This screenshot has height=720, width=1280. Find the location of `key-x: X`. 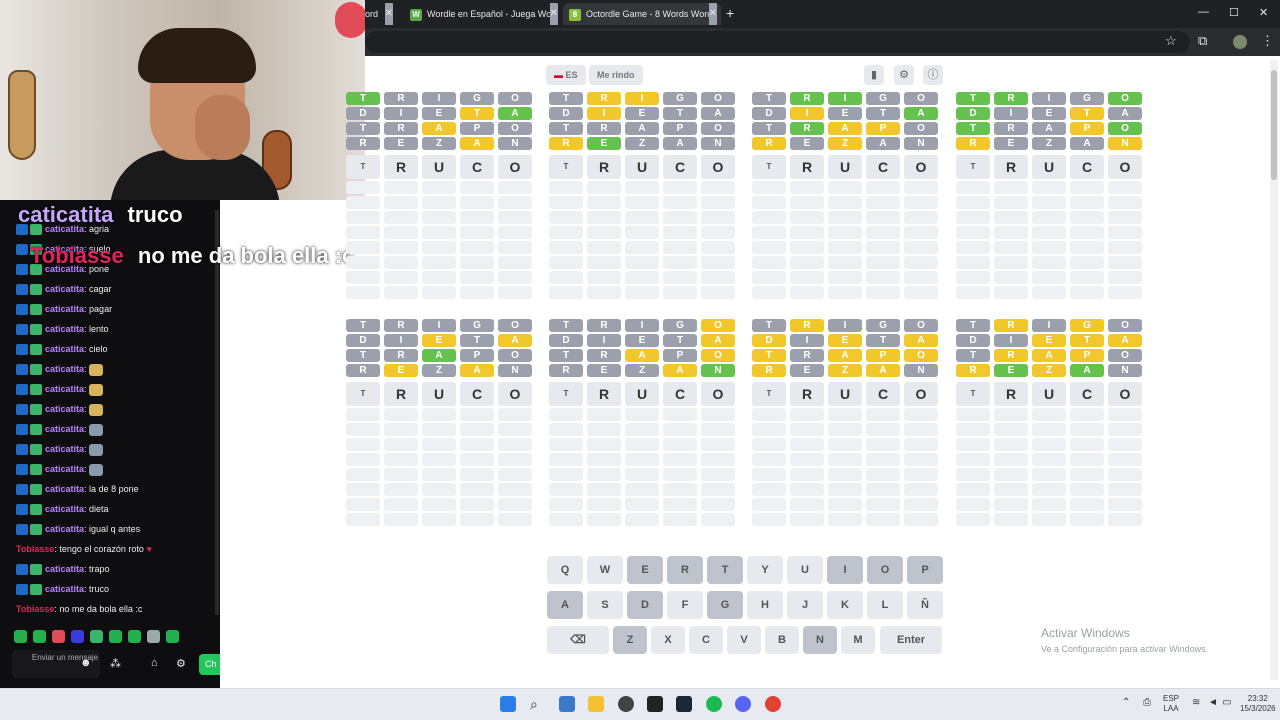

key-x: X is located at coordinates (668, 640).